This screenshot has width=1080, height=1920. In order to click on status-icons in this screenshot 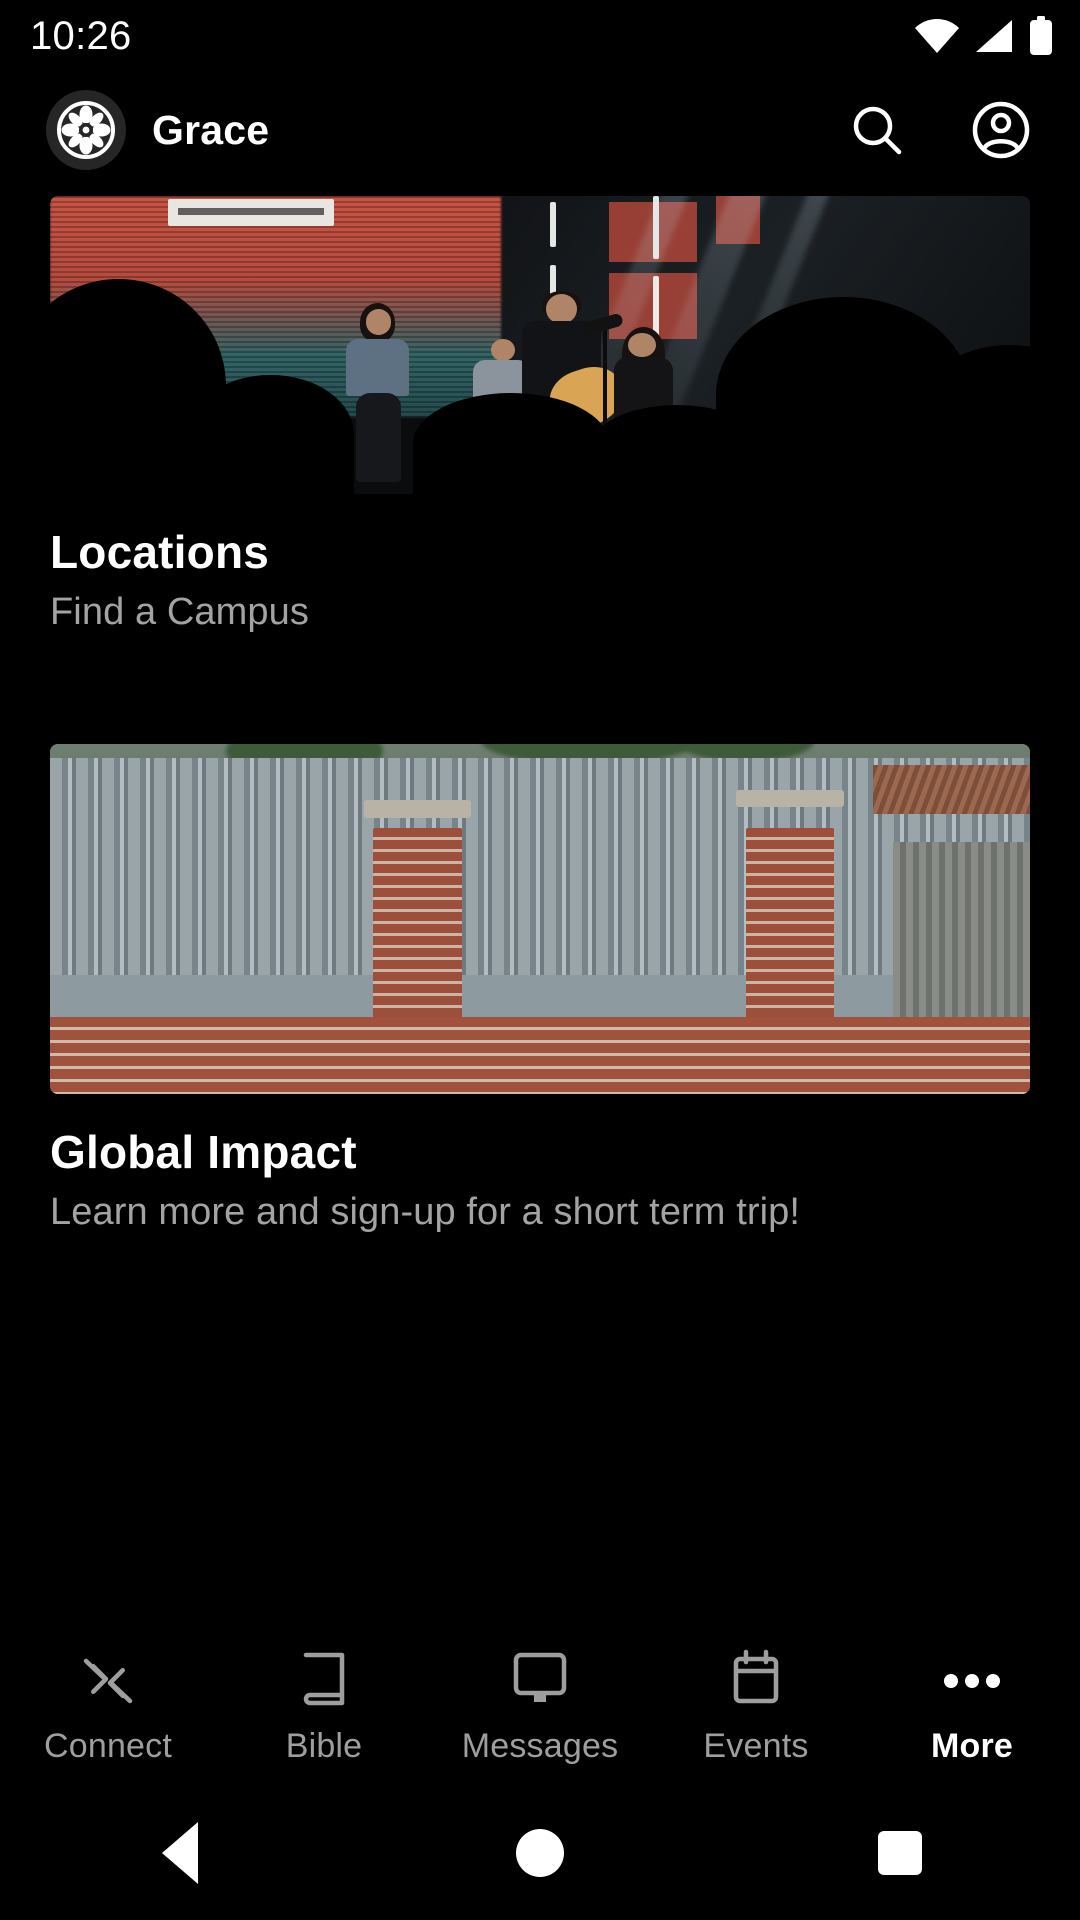, I will do `click(984, 36)`.